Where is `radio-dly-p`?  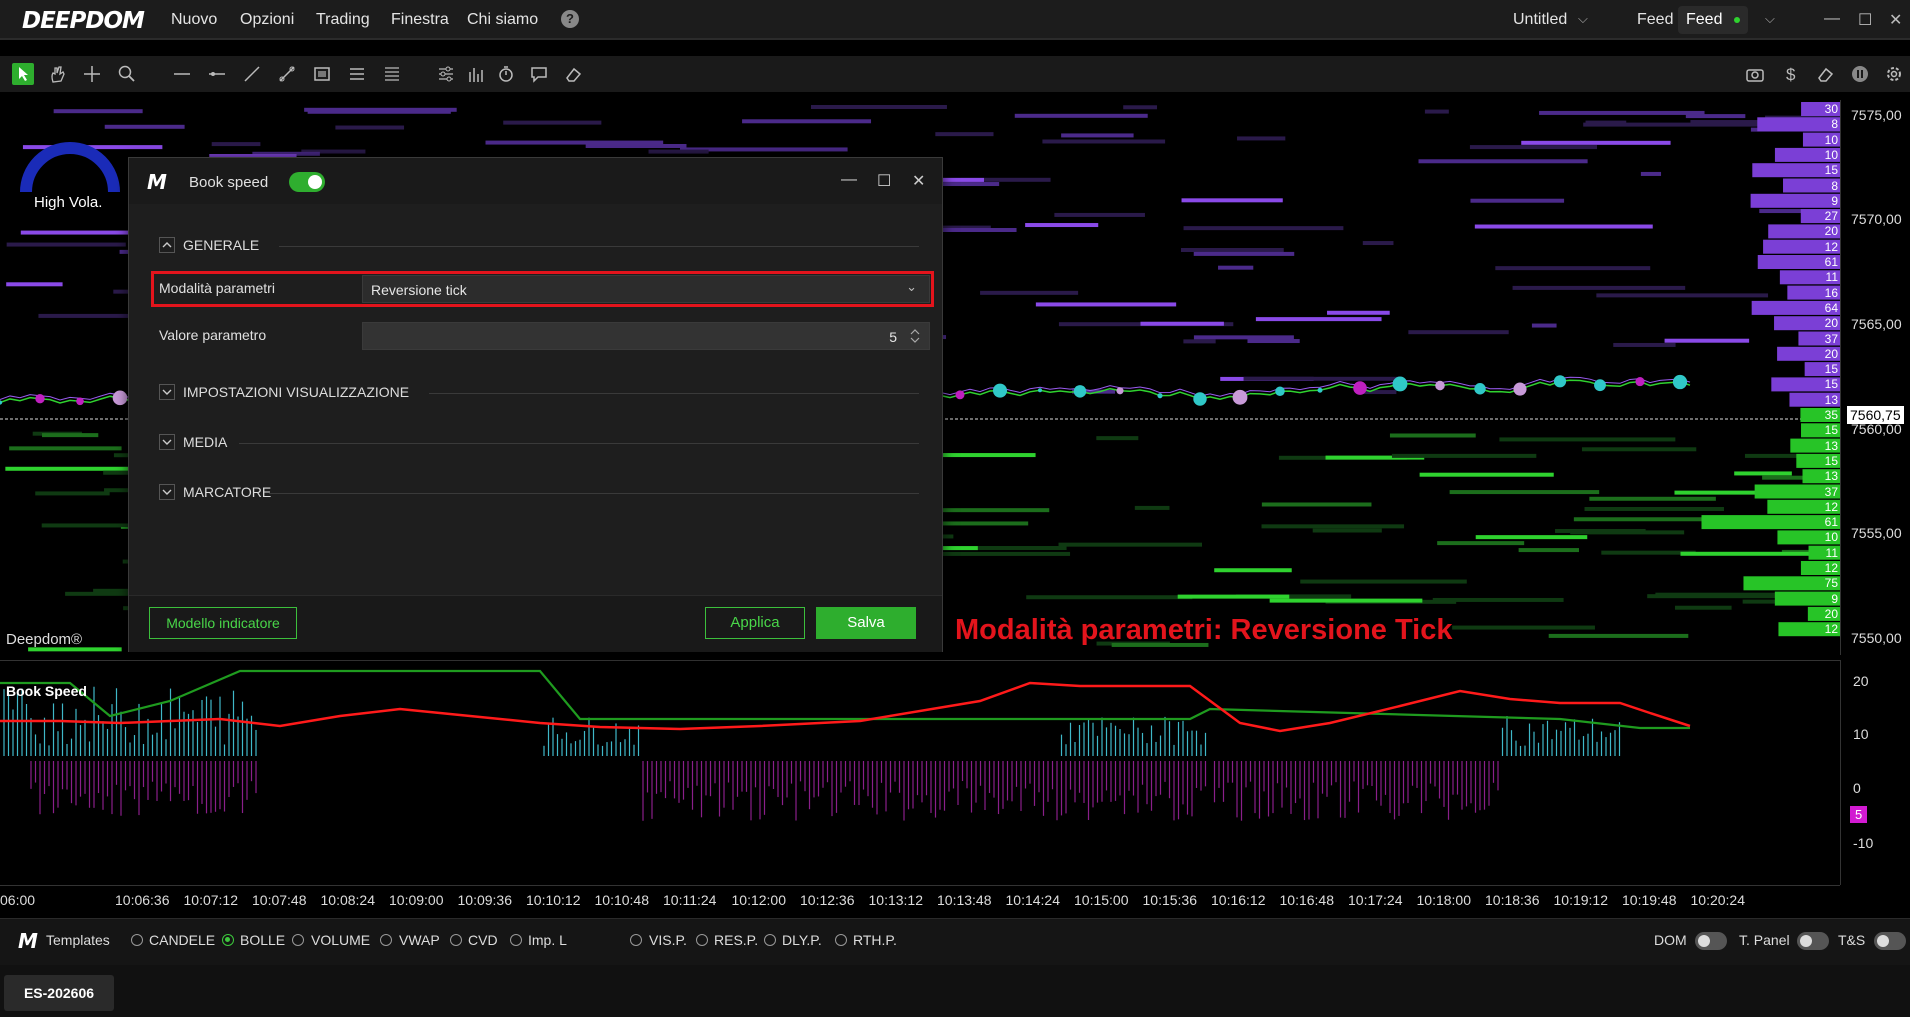
radio-dly-p is located at coordinates (770, 940).